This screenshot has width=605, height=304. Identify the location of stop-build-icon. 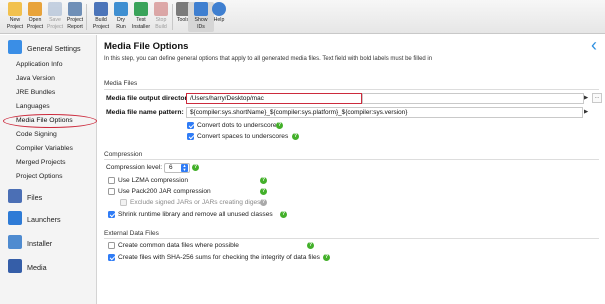
(161, 9).